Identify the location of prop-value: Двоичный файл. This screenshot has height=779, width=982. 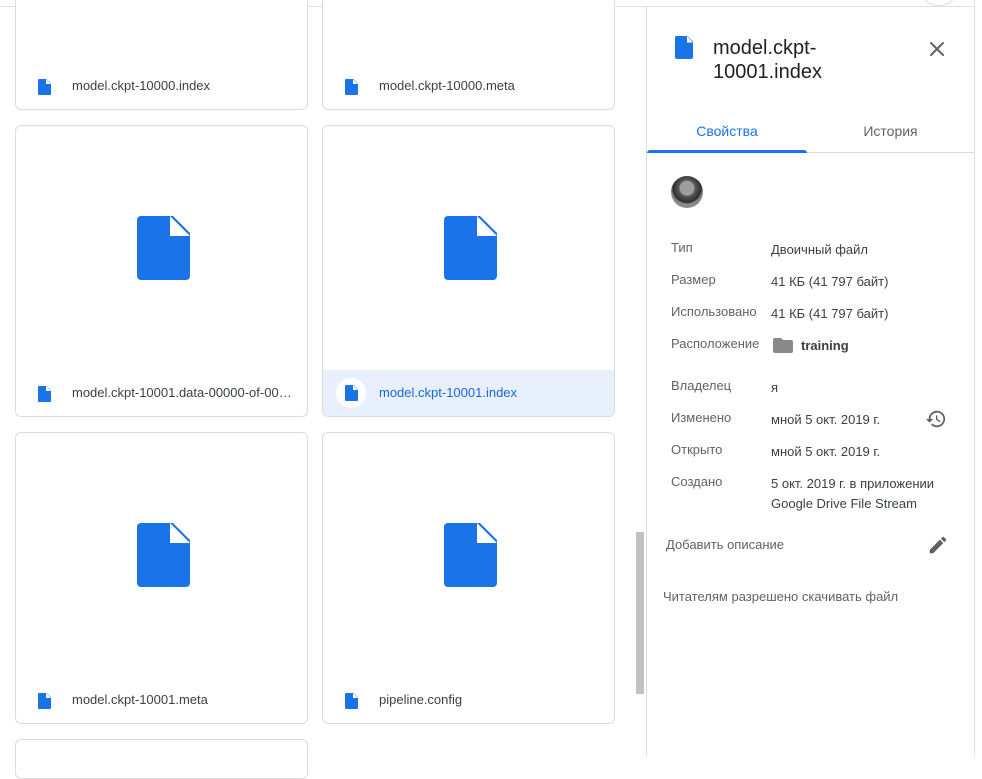
(819, 249).